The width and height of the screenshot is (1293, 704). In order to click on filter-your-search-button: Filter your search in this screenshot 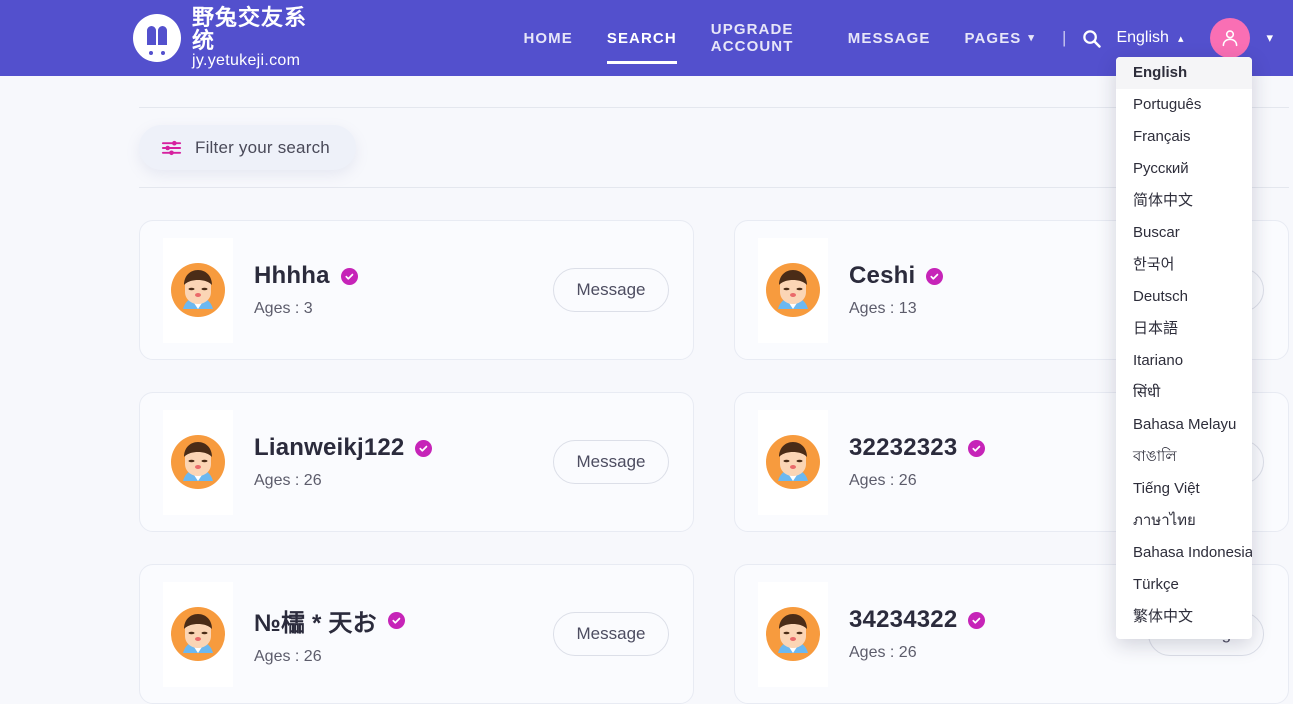, I will do `click(247, 147)`.